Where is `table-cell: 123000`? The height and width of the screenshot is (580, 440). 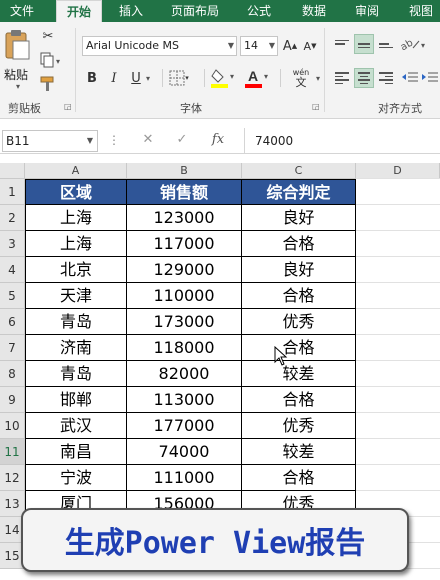
table-cell: 123000 is located at coordinates (184, 218).